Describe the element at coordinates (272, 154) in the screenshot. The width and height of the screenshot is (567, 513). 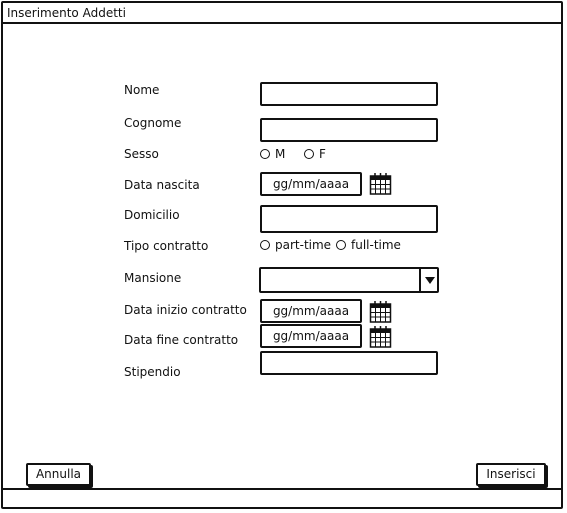
I see `sesso-radio-m: M` at that location.